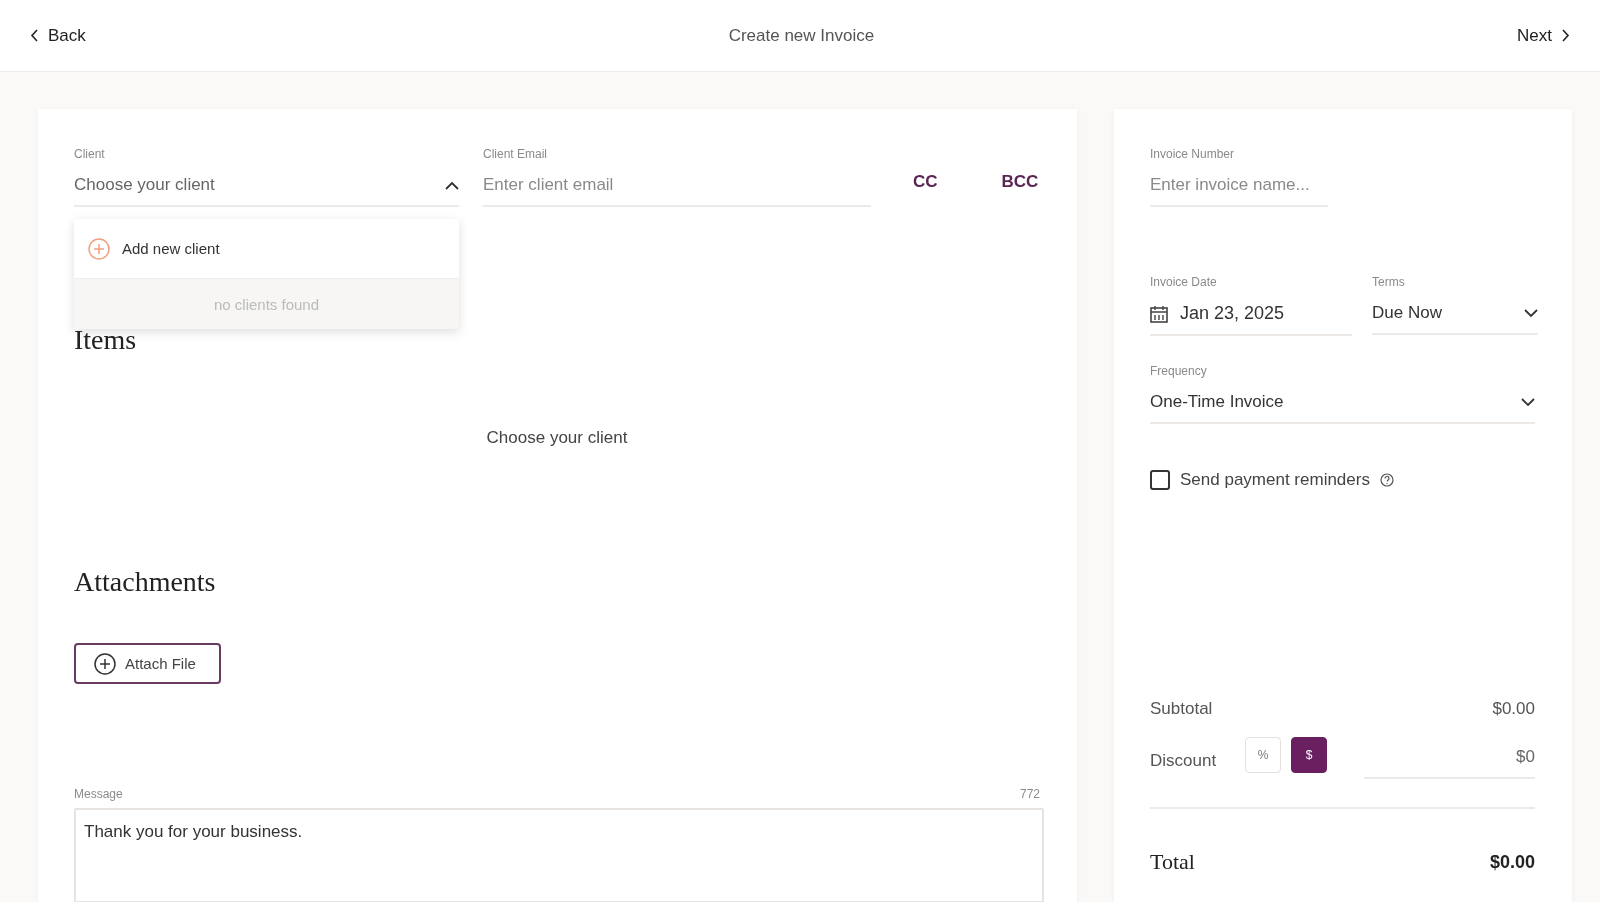 The image size is (1600, 902). I want to click on reminders-checkbox, so click(1160, 480).